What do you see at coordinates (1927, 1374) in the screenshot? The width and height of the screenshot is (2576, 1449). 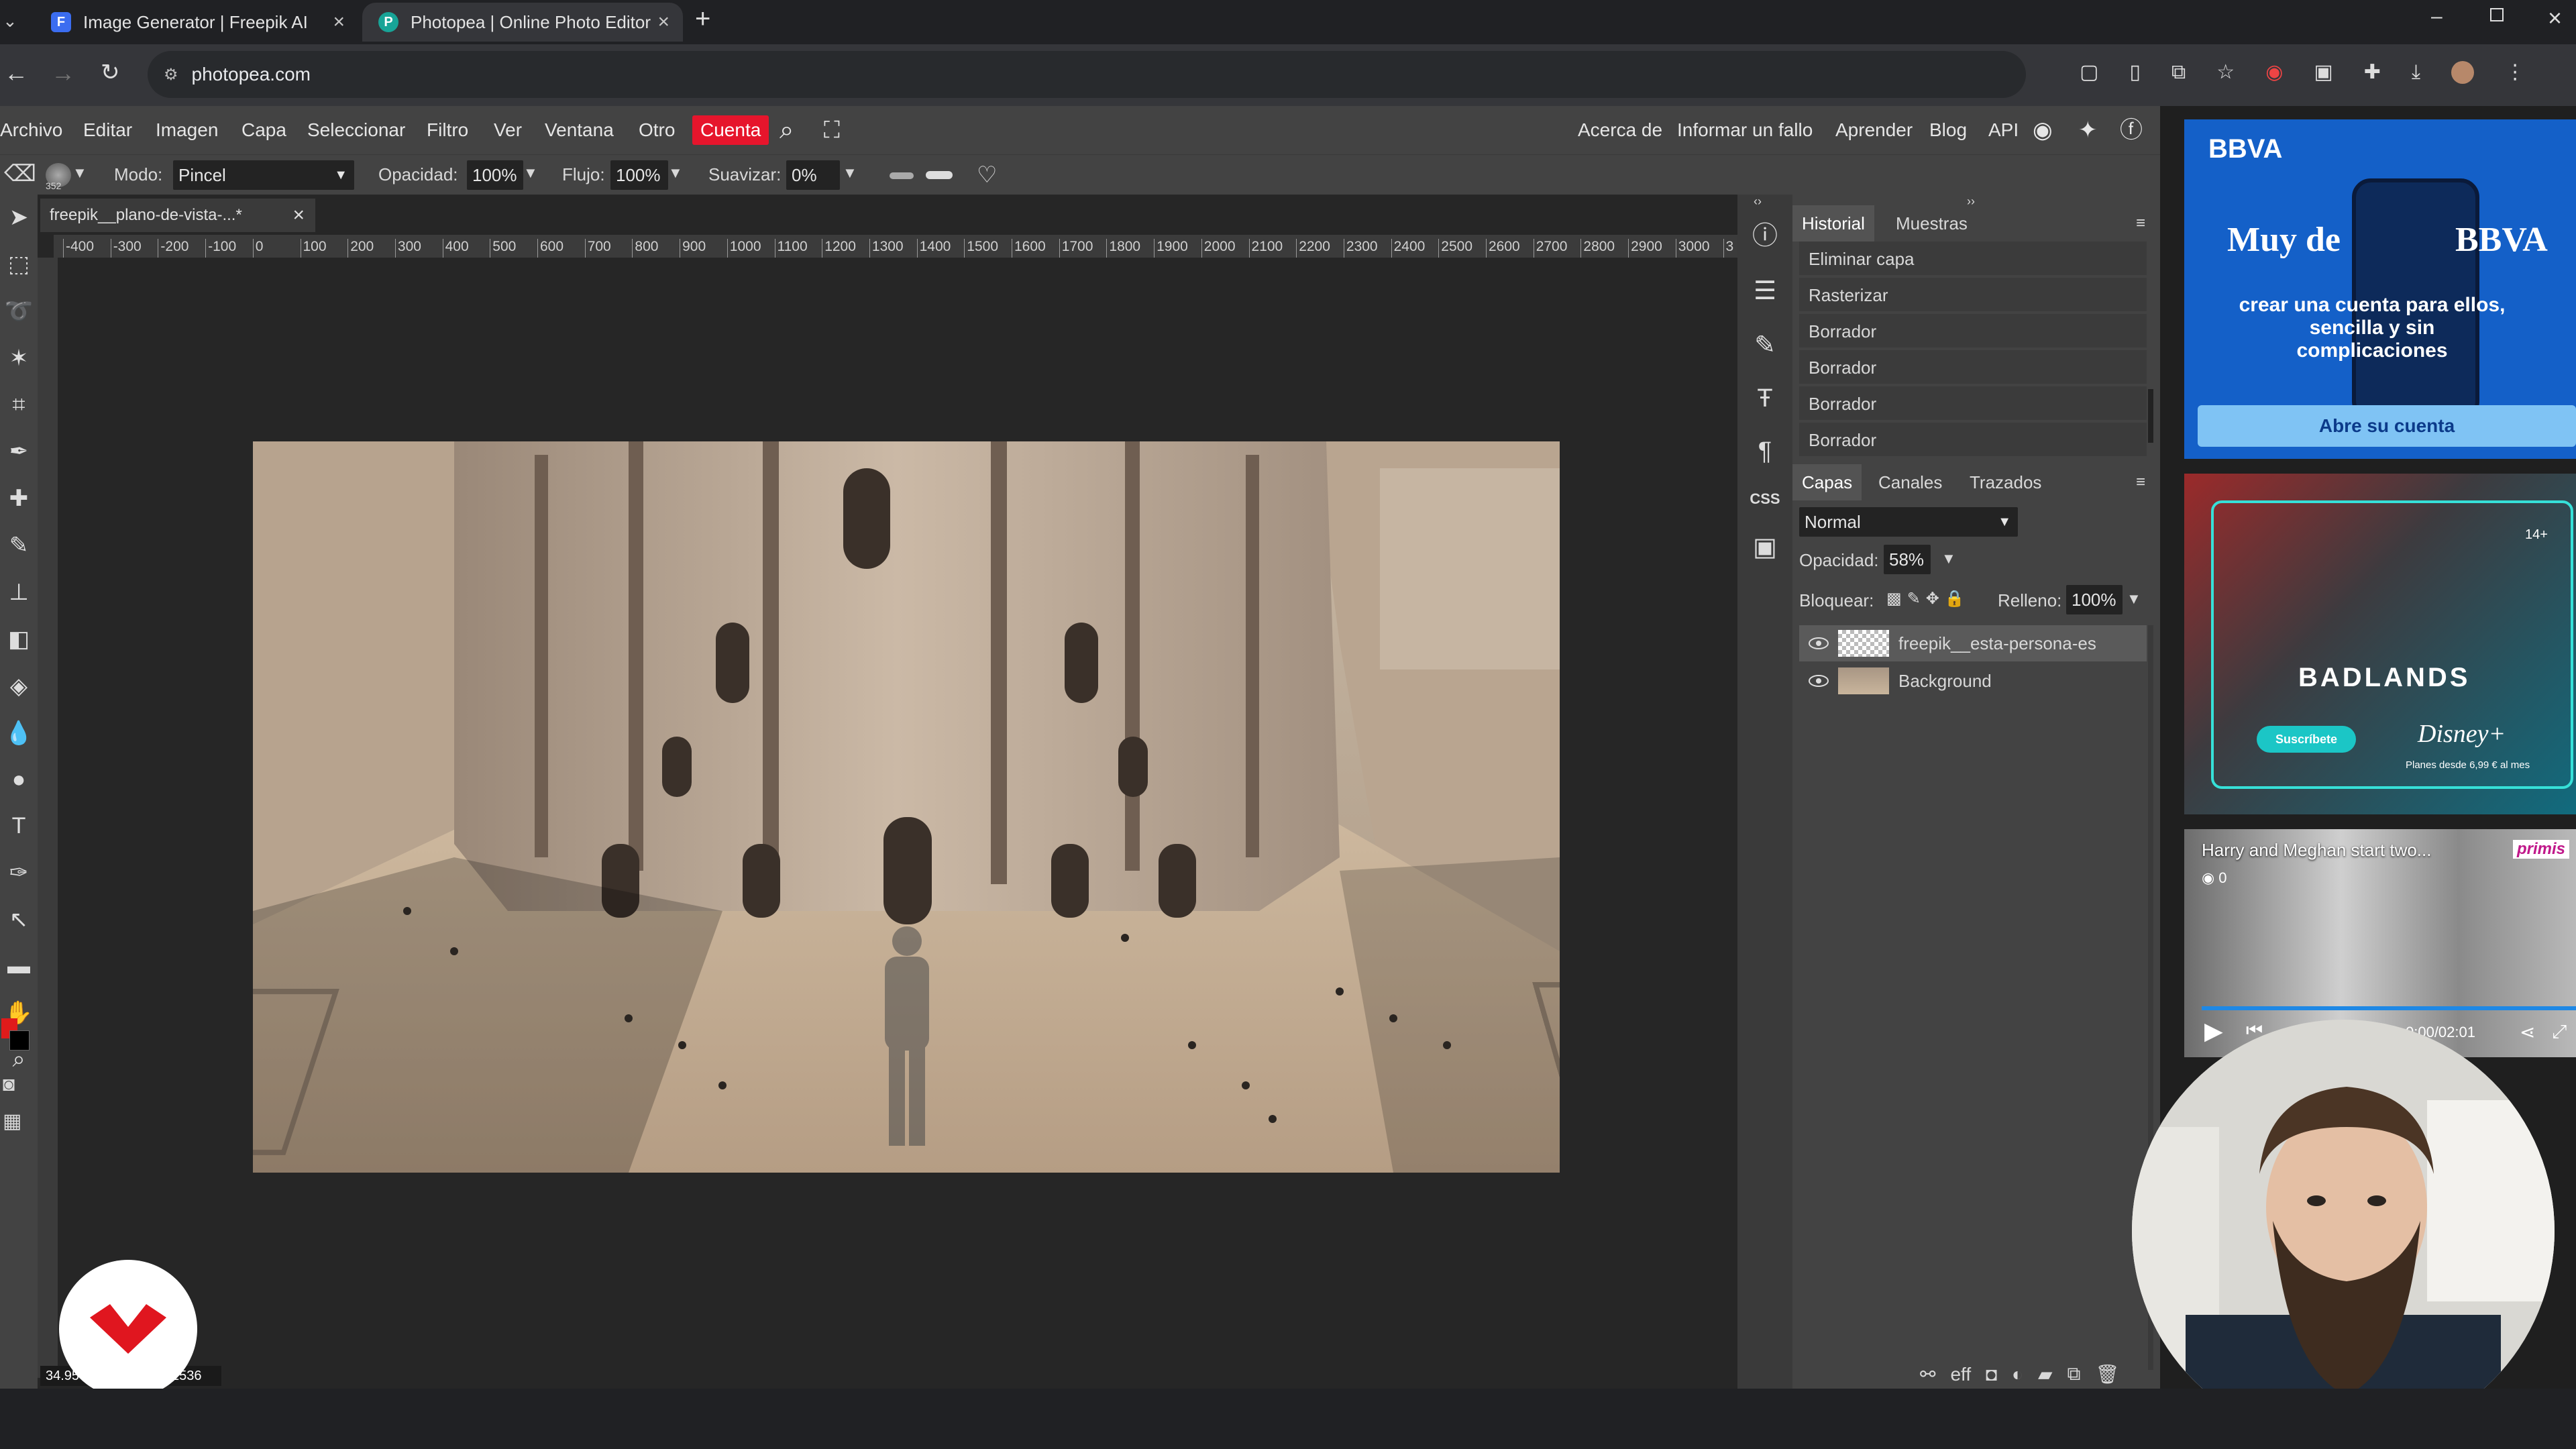 I see `link-layers-icon: ⚯` at bounding box center [1927, 1374].